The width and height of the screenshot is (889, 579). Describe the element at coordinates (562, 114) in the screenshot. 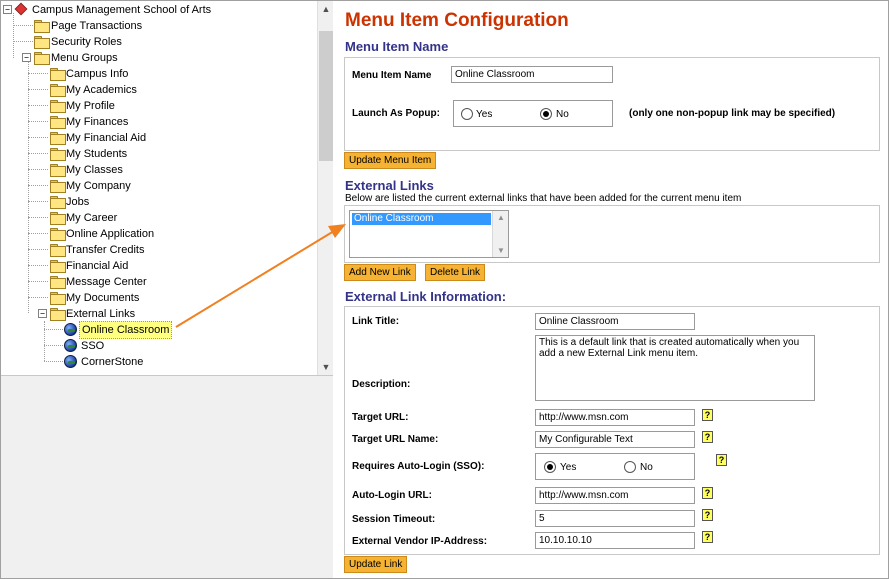

I see `popup-no-label: No` at that location.